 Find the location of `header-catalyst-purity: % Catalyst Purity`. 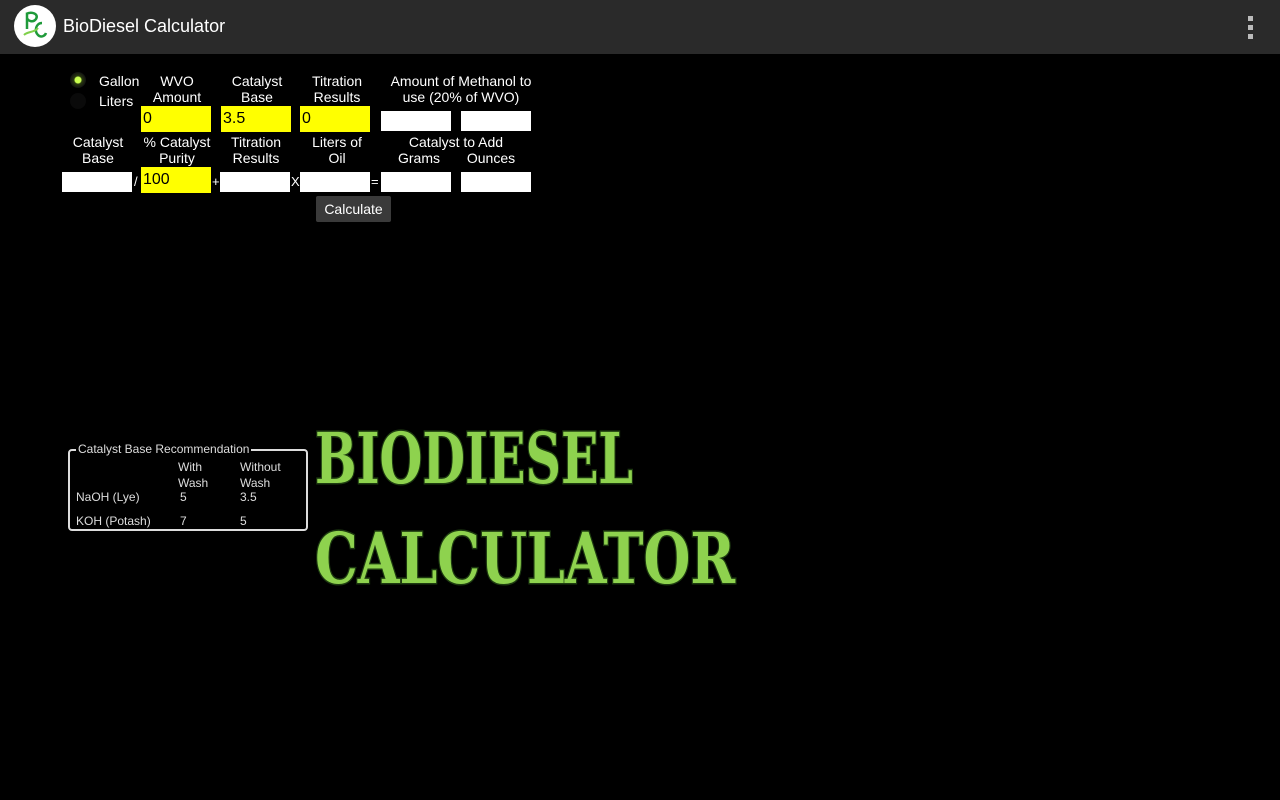

header-catalyst-purity: % Catalyst Purity is located at coordinates (177, 150).